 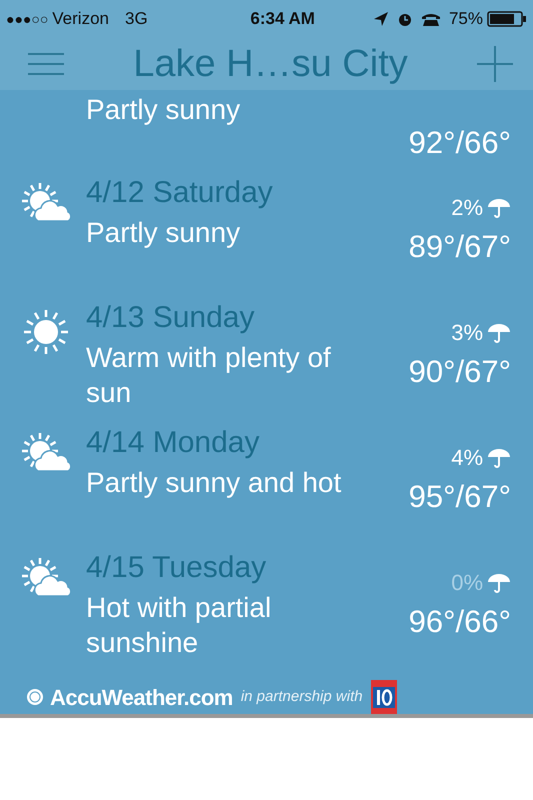 I want to click on brand-logo: AccuWeather.com, so click(x=141, y=697).